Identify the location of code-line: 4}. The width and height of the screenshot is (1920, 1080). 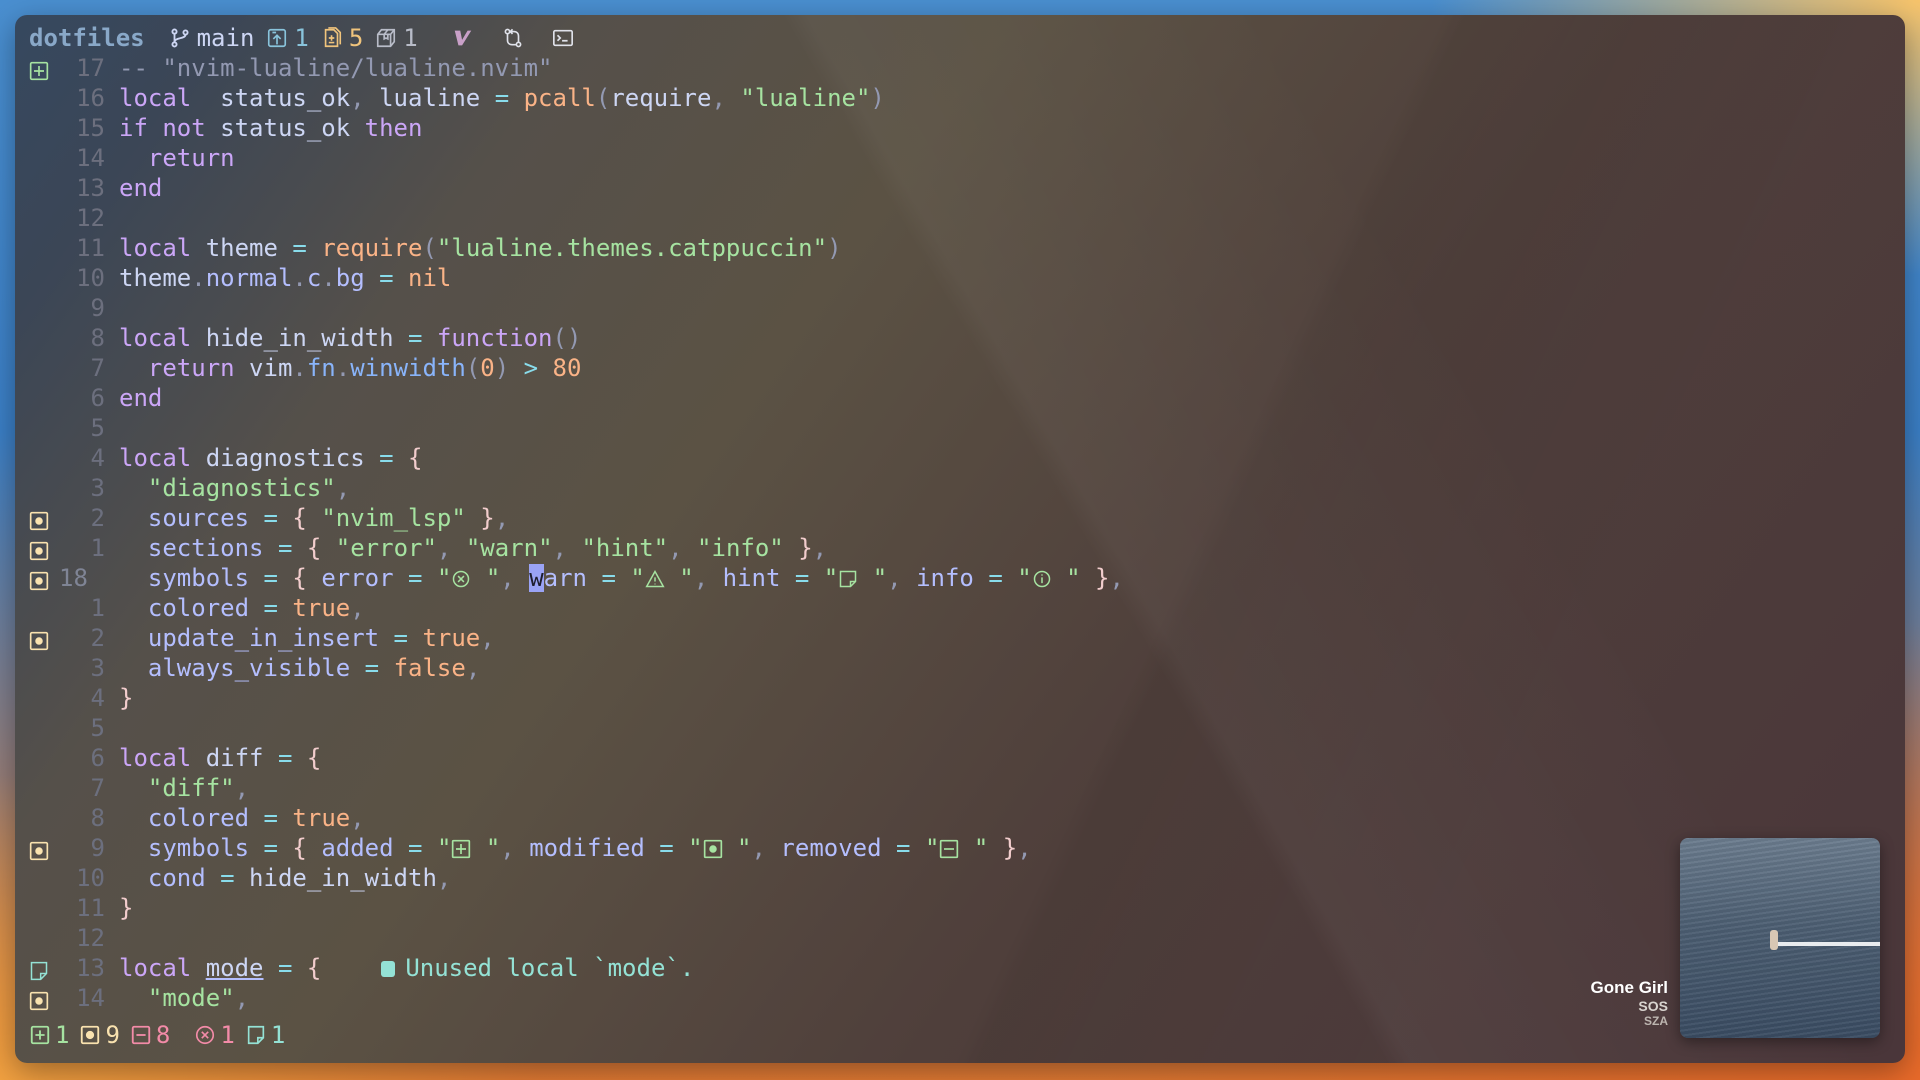
(960, 698).